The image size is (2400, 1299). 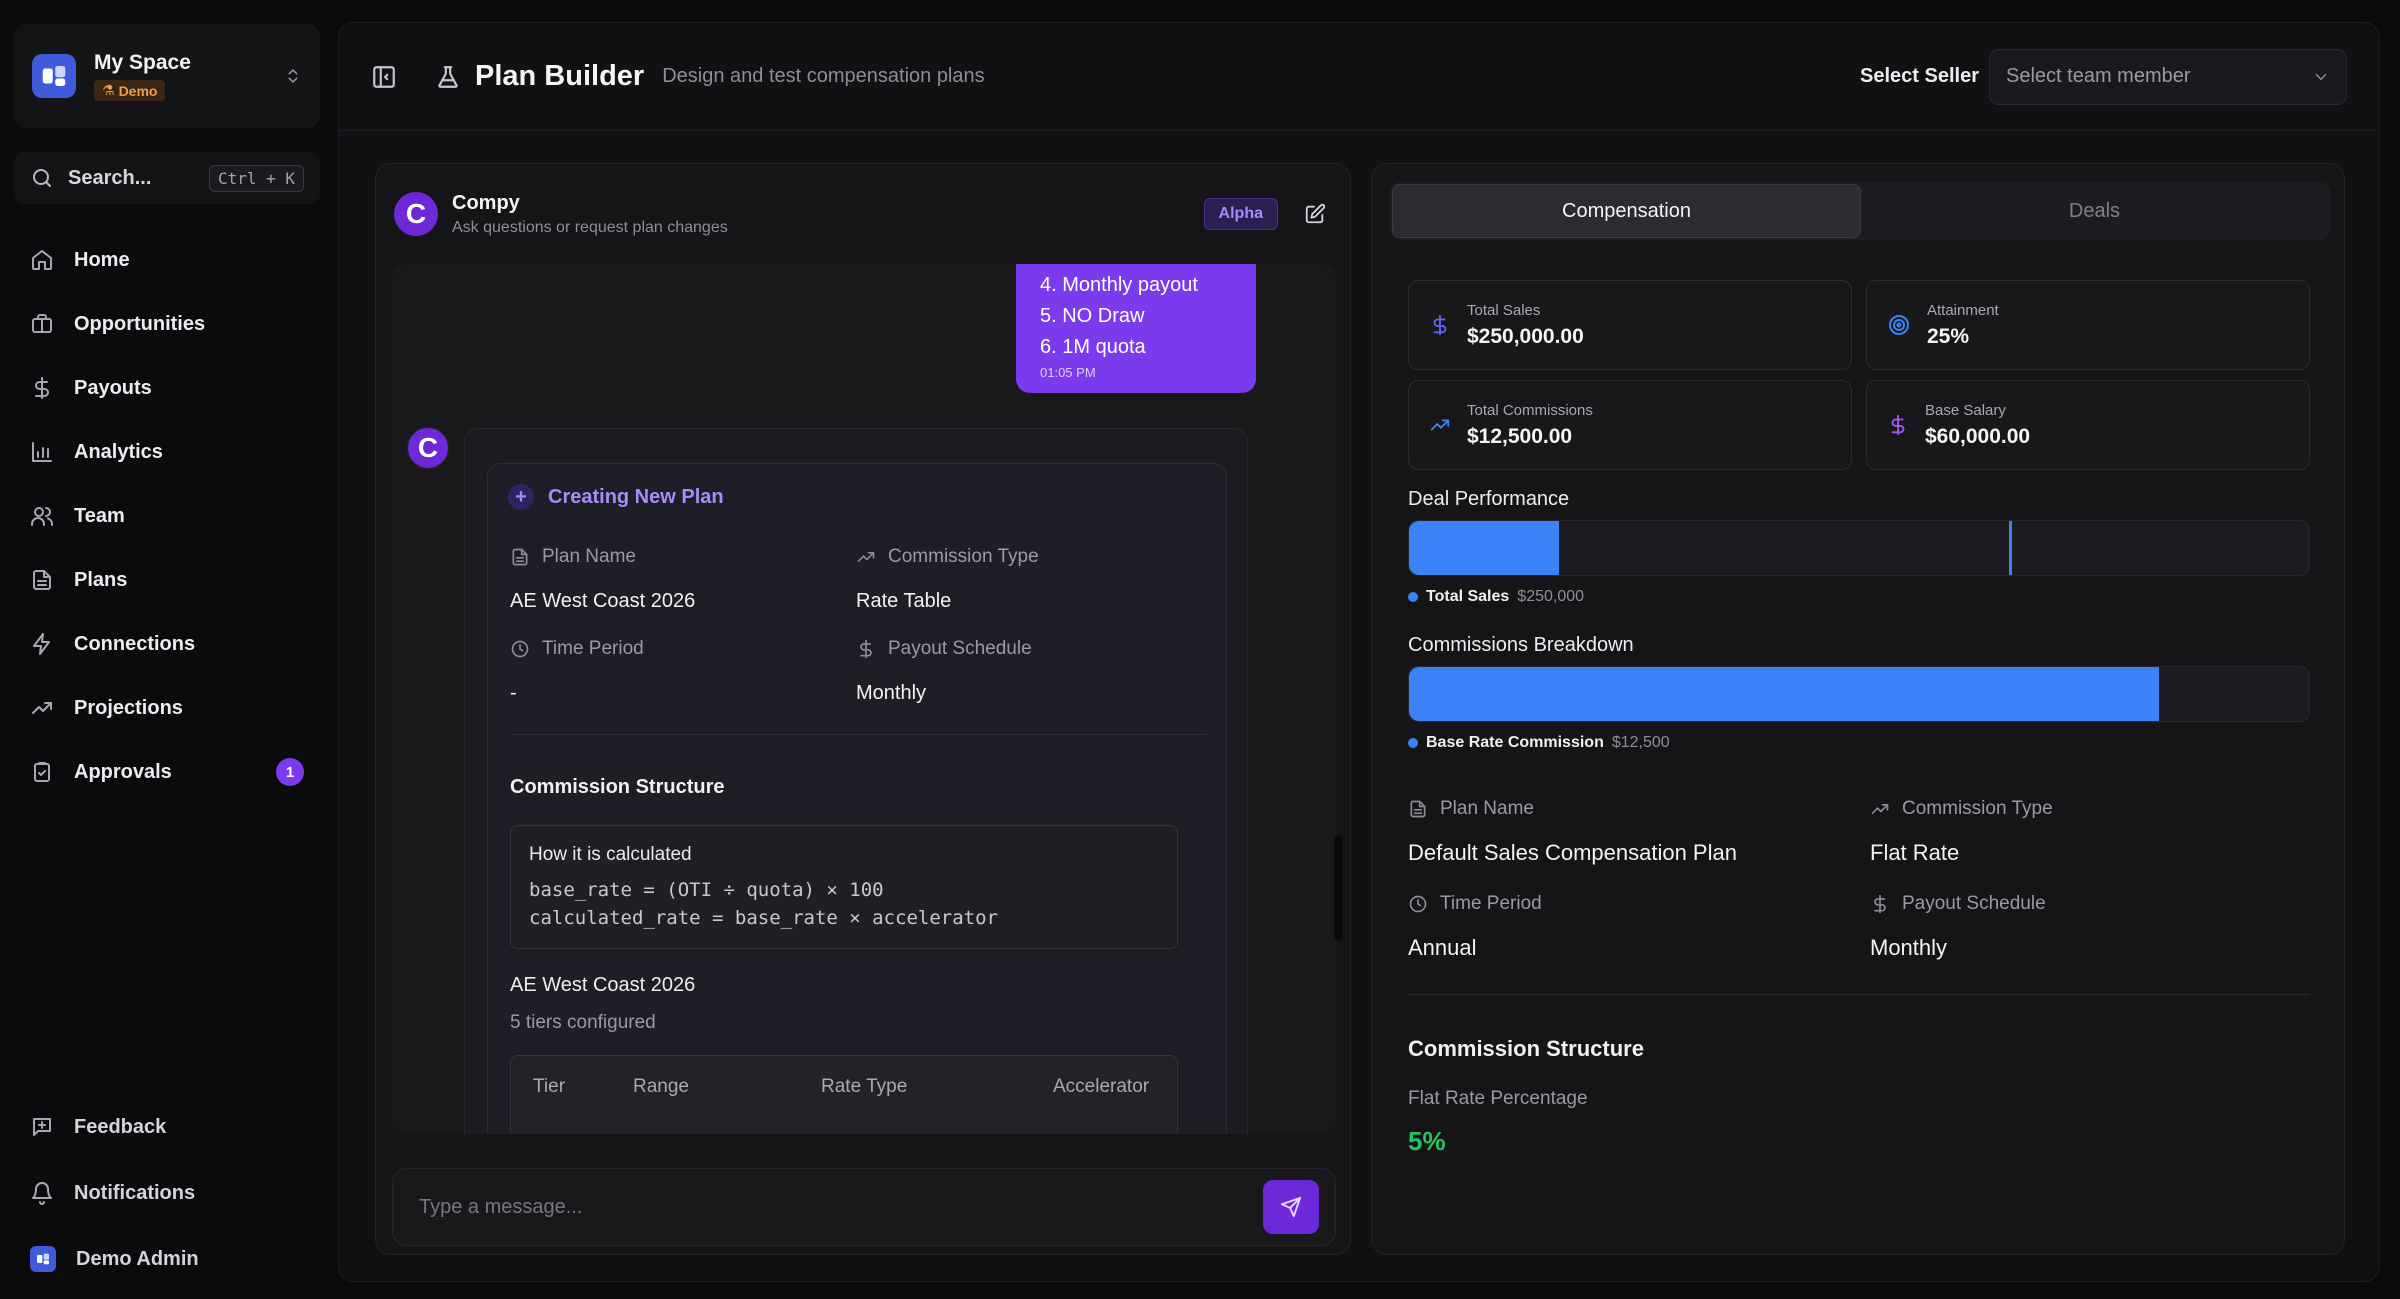 What do you see at coordinates (42, 452) in the screenshot?
I see `bar-chart-icon` at bounding box center [42, 452].